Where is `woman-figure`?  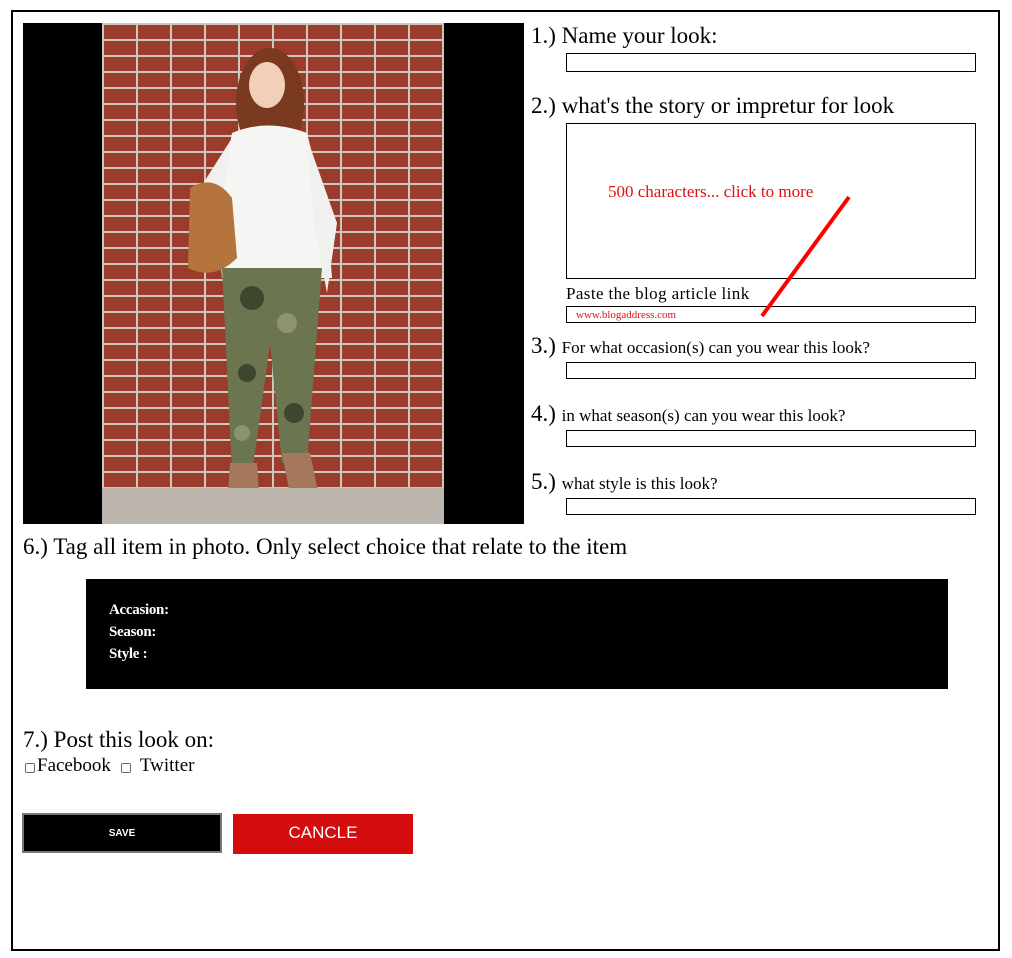
woman-figure is located at coordinates (262, 278).